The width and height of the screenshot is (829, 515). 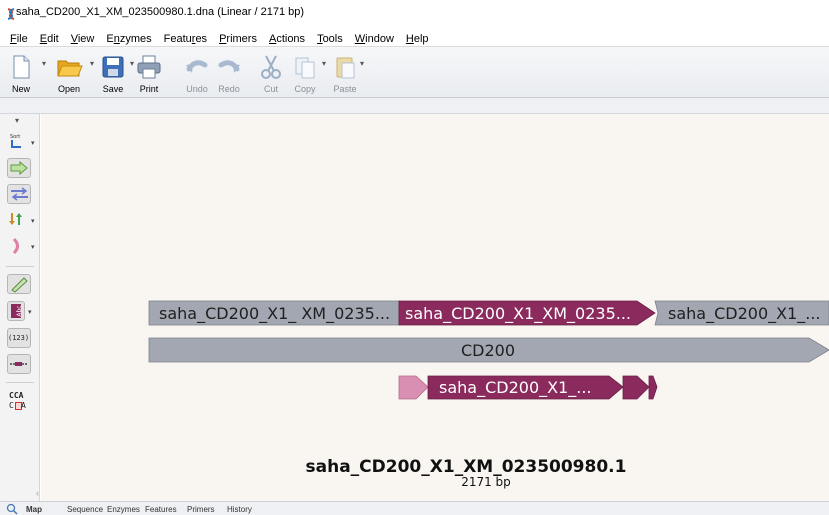 I want to click on view-tab-bar: Map Sequence Enzymes Features Primers History, so click(x=414, y=508).